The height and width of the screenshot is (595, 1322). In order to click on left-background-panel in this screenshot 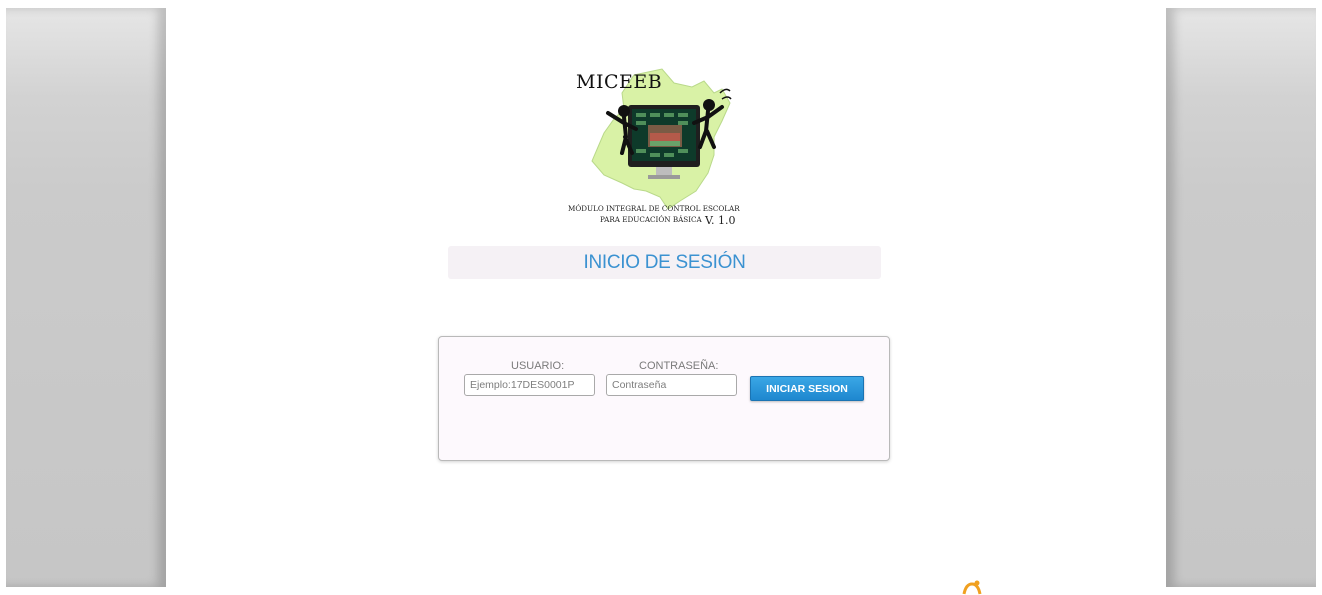, I will do `click(86, 297)`.